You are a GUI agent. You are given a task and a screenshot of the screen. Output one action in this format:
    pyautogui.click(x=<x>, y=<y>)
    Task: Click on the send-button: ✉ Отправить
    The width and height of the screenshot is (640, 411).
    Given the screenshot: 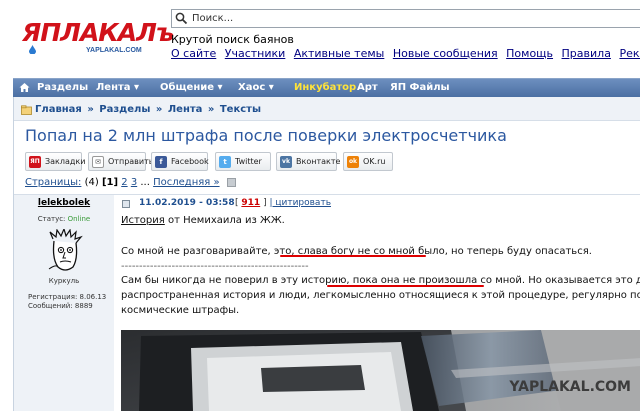 What is the action you would take?
    pyautogui.click(x=120, y=161)
    